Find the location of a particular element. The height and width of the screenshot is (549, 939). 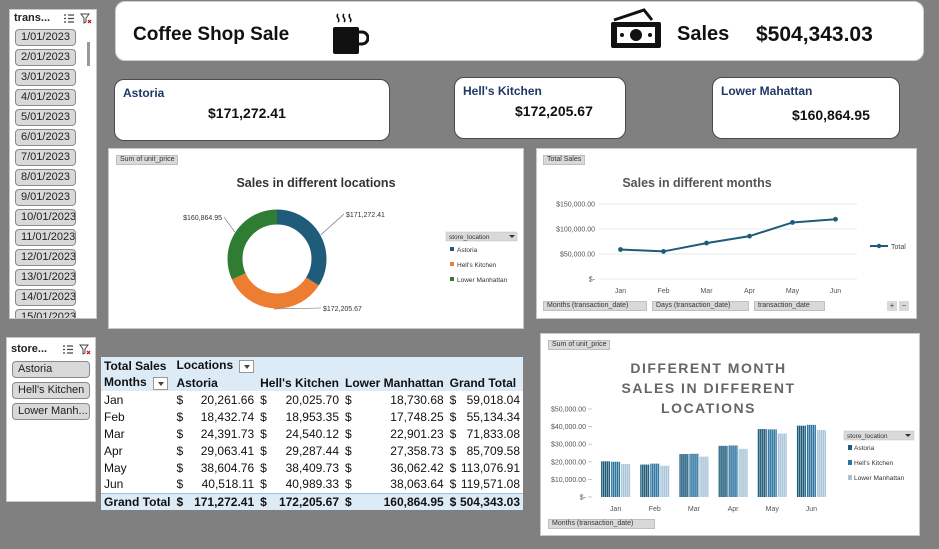

date-slicer-item: 1/01/2023 is located at coordinates (45, 37).